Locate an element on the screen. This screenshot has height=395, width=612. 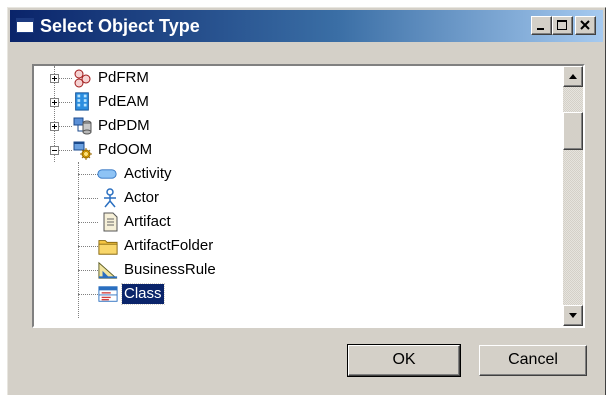
tree-item-label: Activity is located at coordinates (148, 173).